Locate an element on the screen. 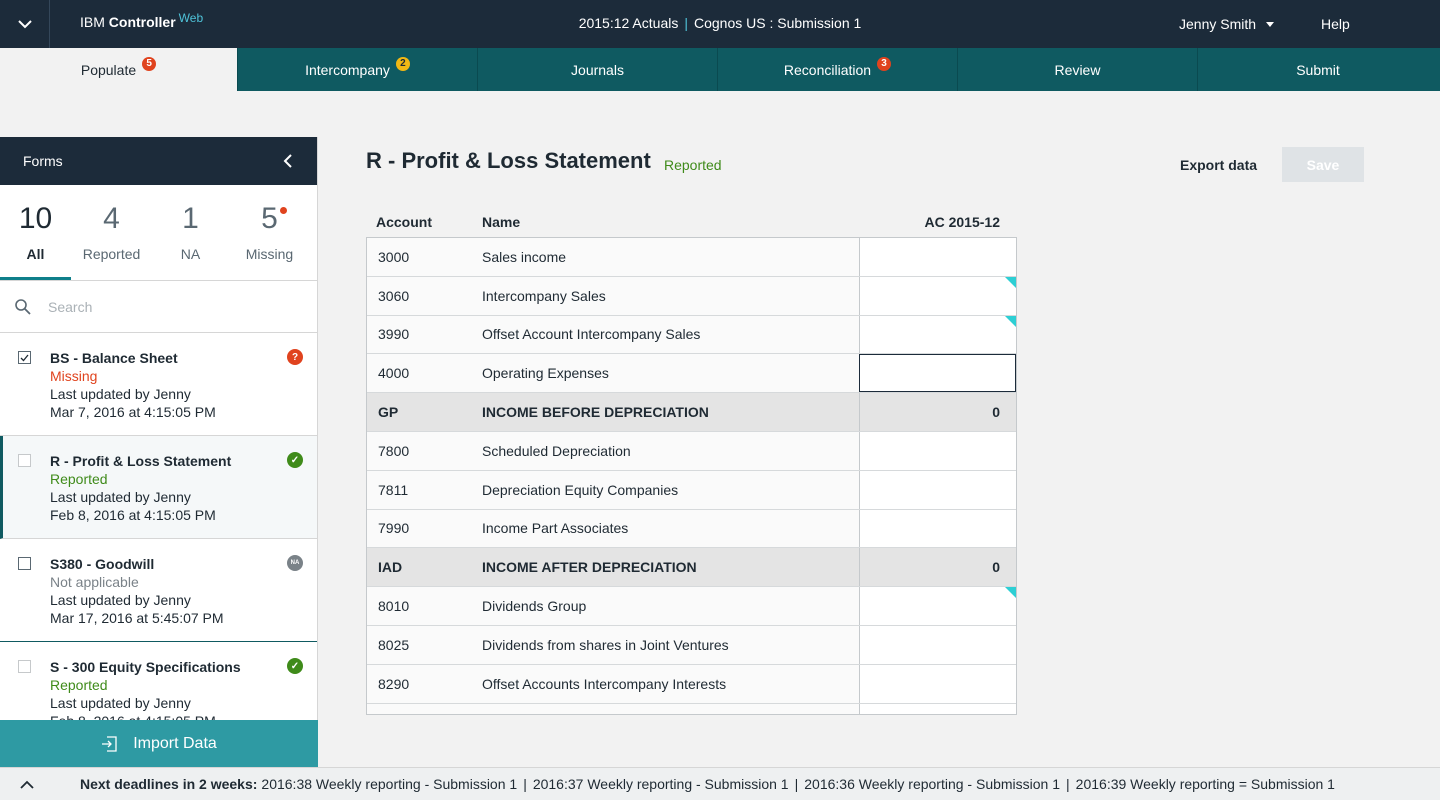 This screenshot has width=1440, height=800. form-title: S - 300 Equity Specifications is located at coordinates (145, 667).